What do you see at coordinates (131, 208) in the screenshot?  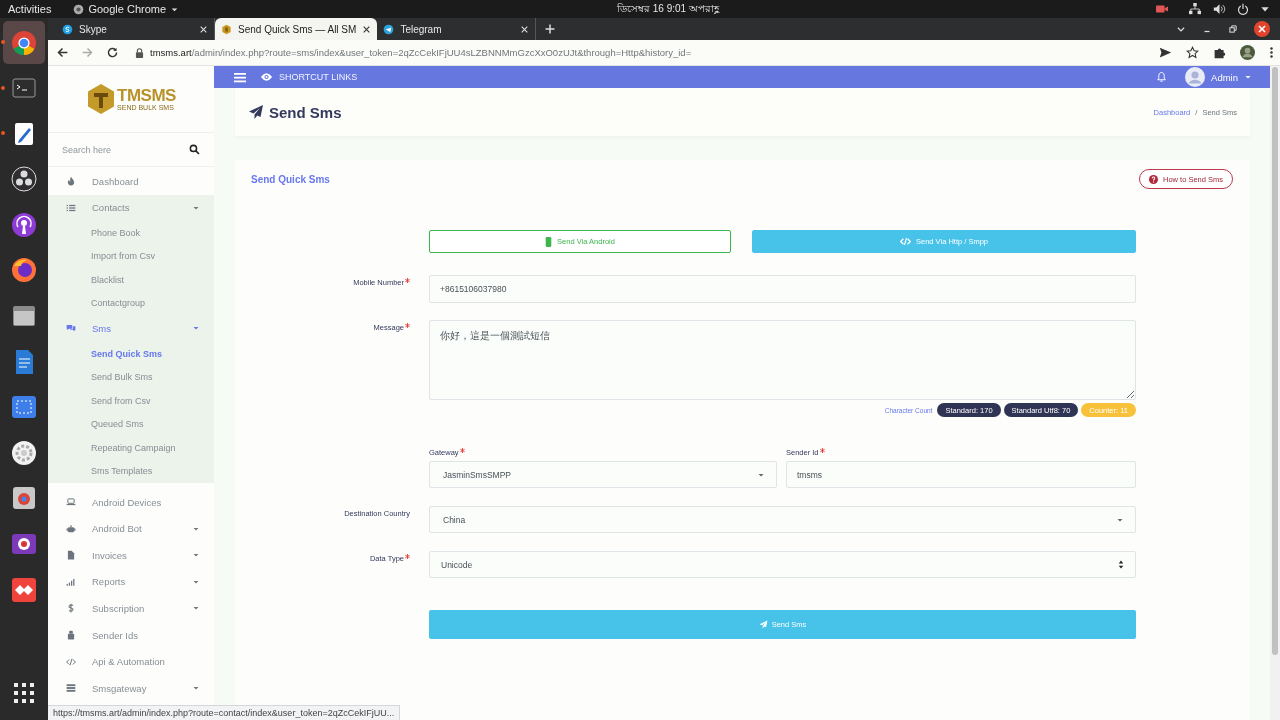 I see `sidebar-item: Contacts` at bounding box center [131, 208].